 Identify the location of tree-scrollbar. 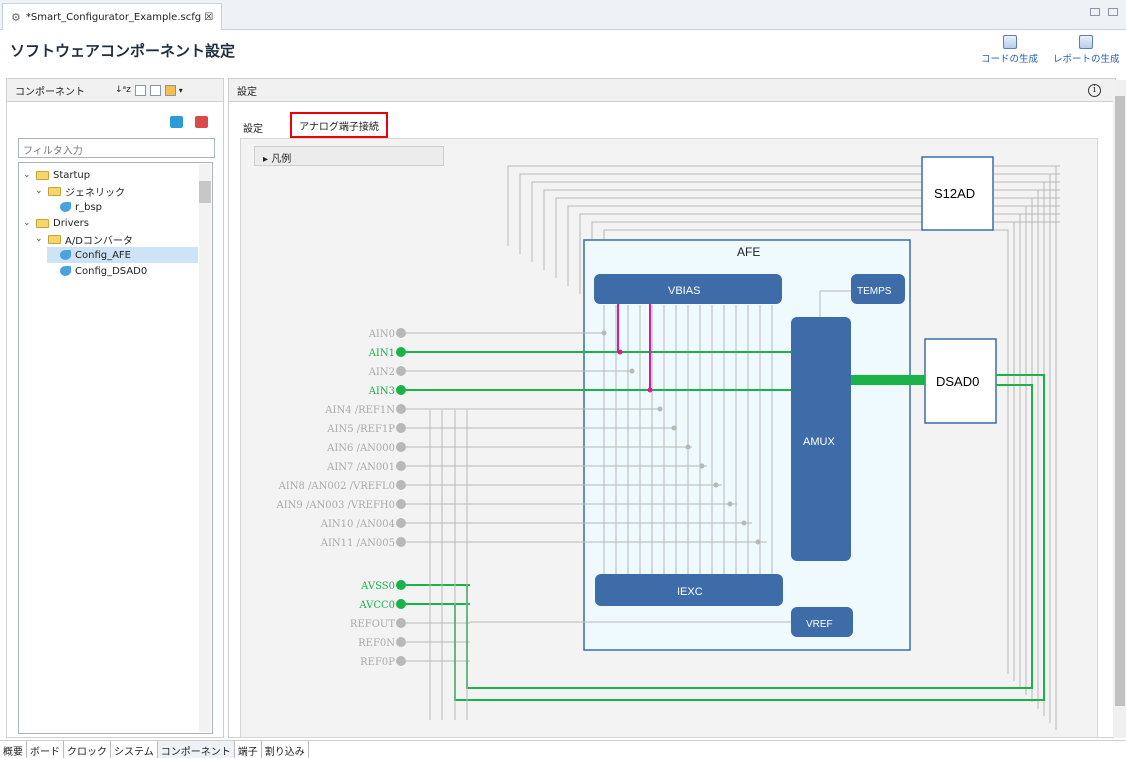
(205, 448).